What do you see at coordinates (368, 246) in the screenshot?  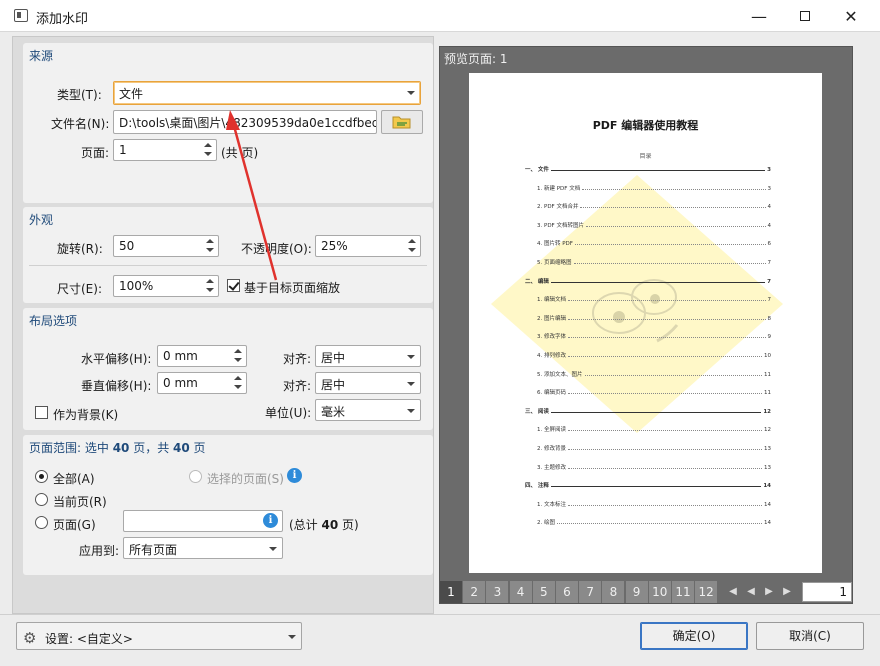 I see `opacity-spinbox: 25%` at bounding box center [368, 246].